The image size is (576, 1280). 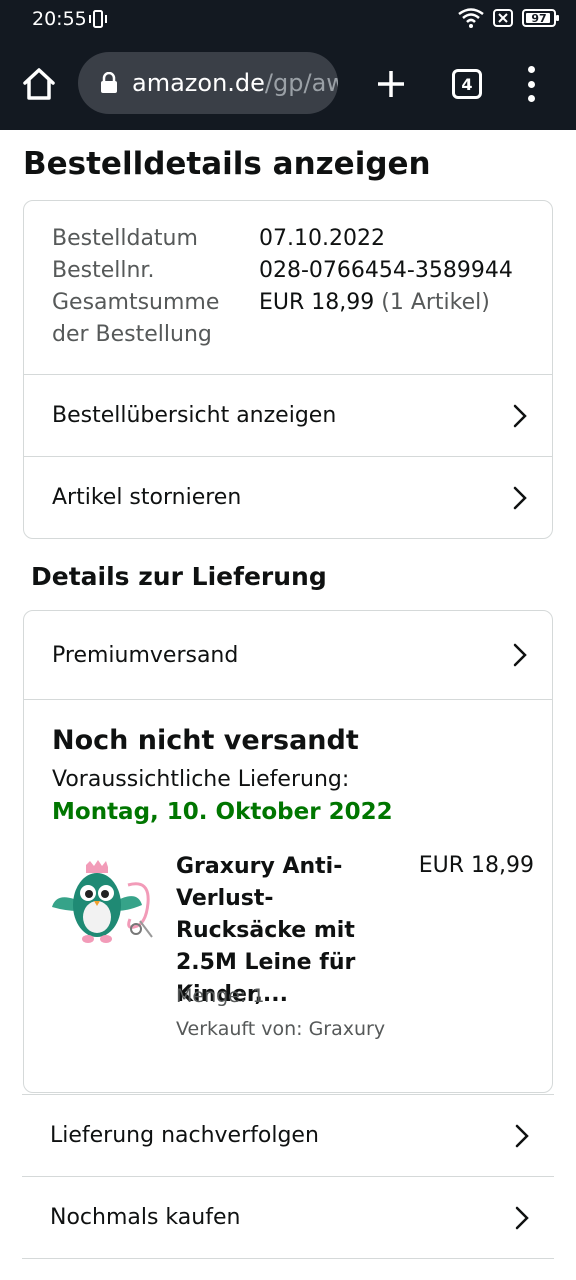 I want to click on status-icons: 97, so click(x=508, y=18).